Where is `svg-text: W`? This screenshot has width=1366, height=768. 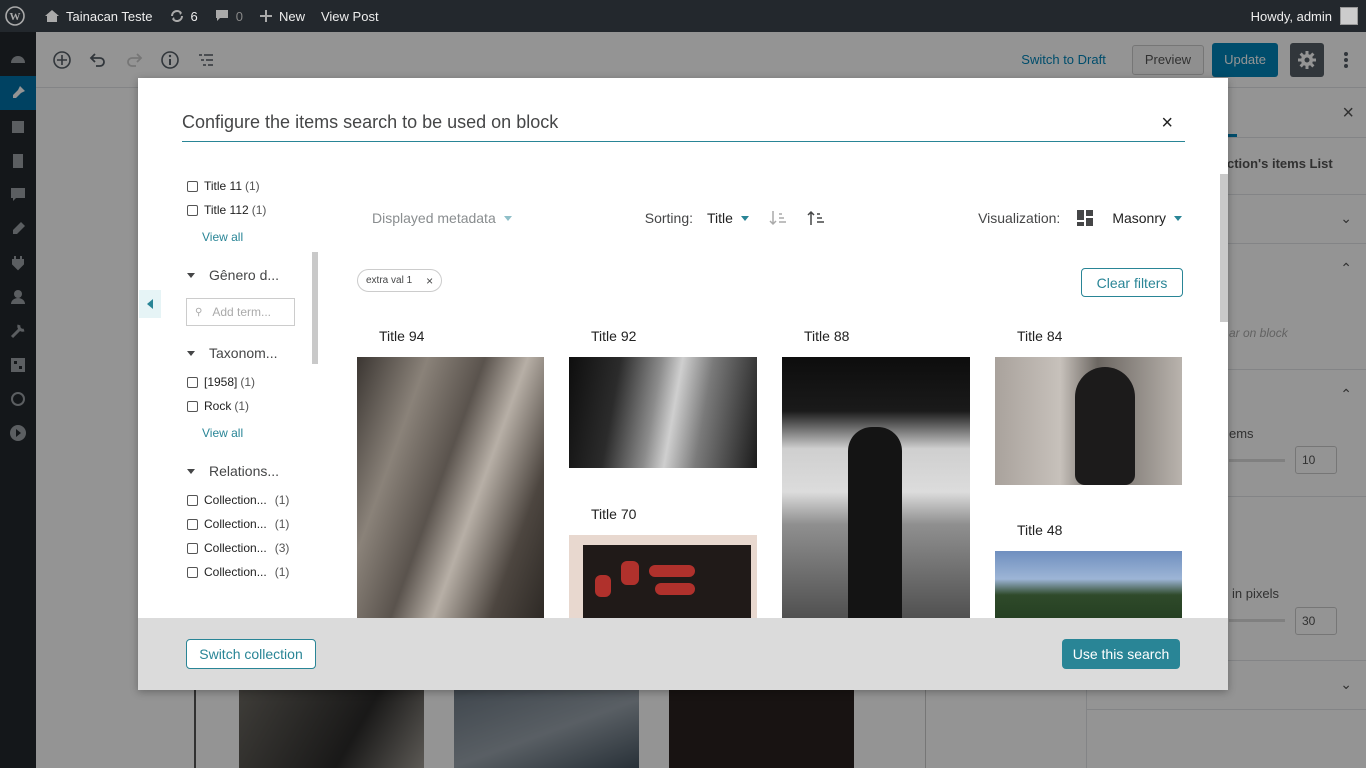 svg-text: W is located at coordinates (15, 17).